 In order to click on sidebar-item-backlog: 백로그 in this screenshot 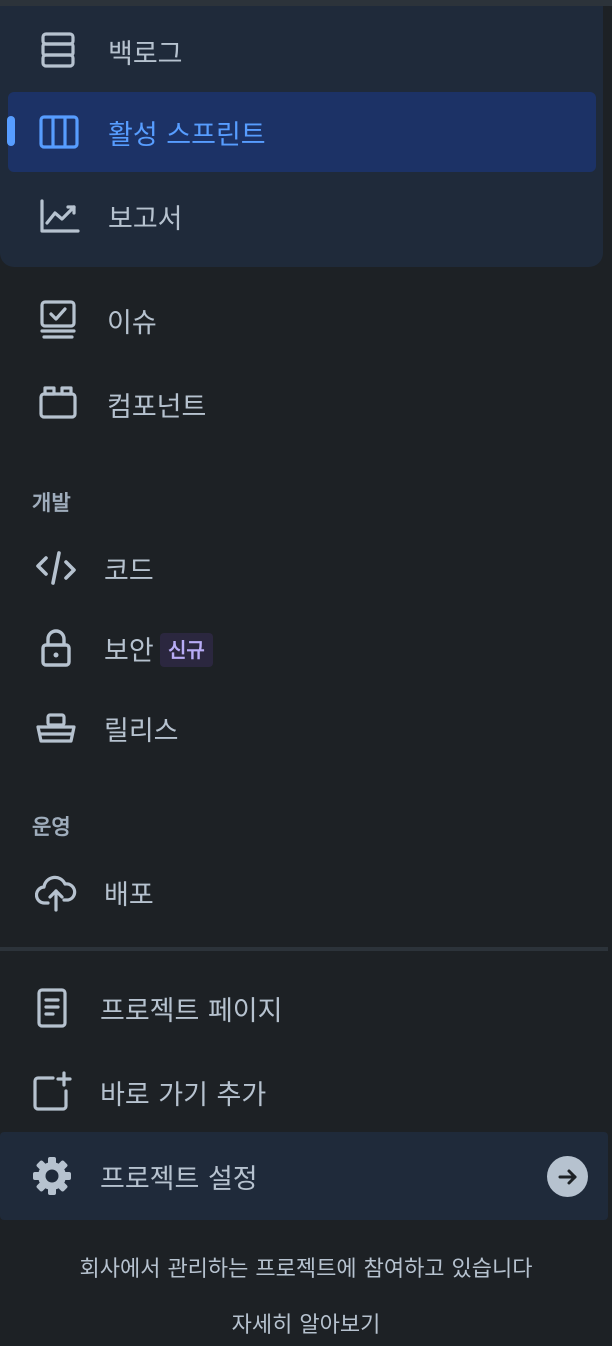, I will do `click(306, 51)`.